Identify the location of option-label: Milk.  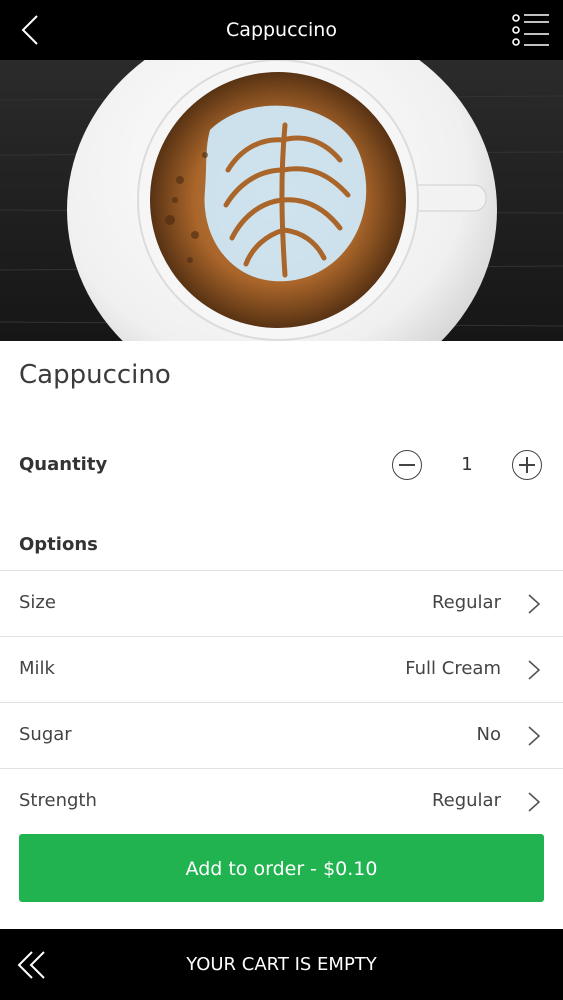
(37, 668).